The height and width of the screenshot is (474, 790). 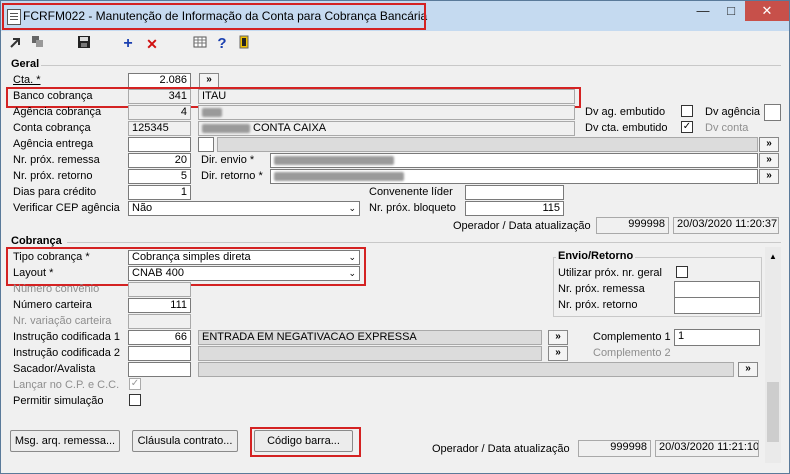 What do you see at coordinates (727, 128) in the screenshot?
I see `dv-conta-label: Dv conta` at bounding box center [727, 128].